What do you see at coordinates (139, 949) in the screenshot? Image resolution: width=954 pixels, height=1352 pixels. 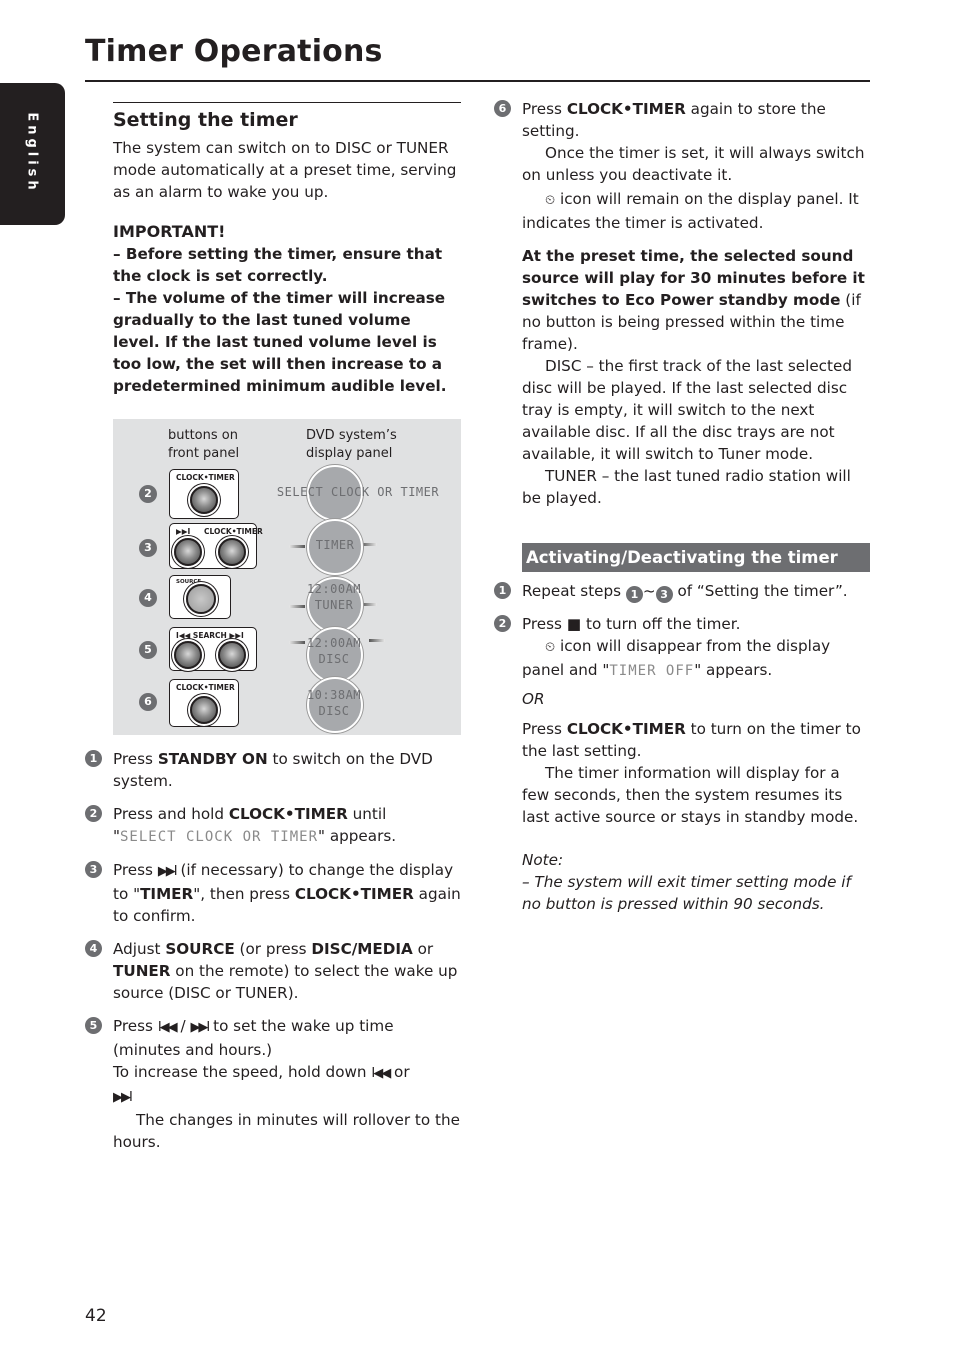 I see `step-text: Adjust` at bounding box center [139, 949].